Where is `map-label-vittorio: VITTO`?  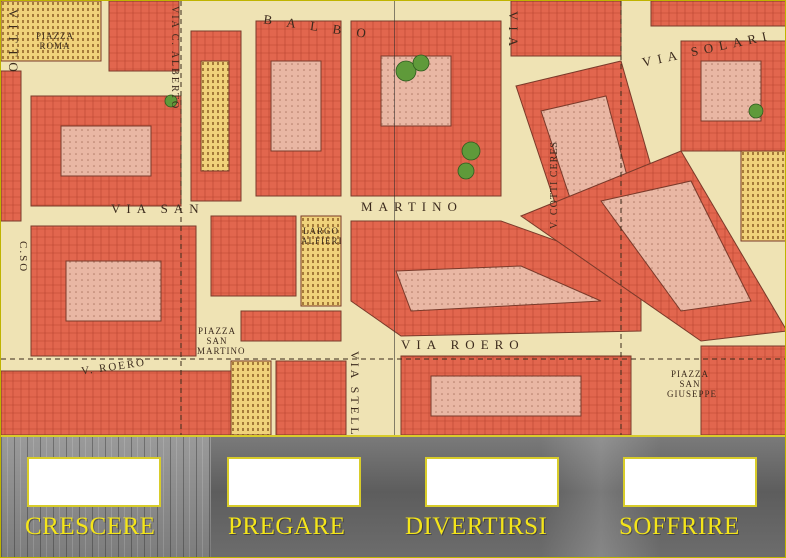
map-label-vittorio: VITTO is located at coordinates (13, 43).